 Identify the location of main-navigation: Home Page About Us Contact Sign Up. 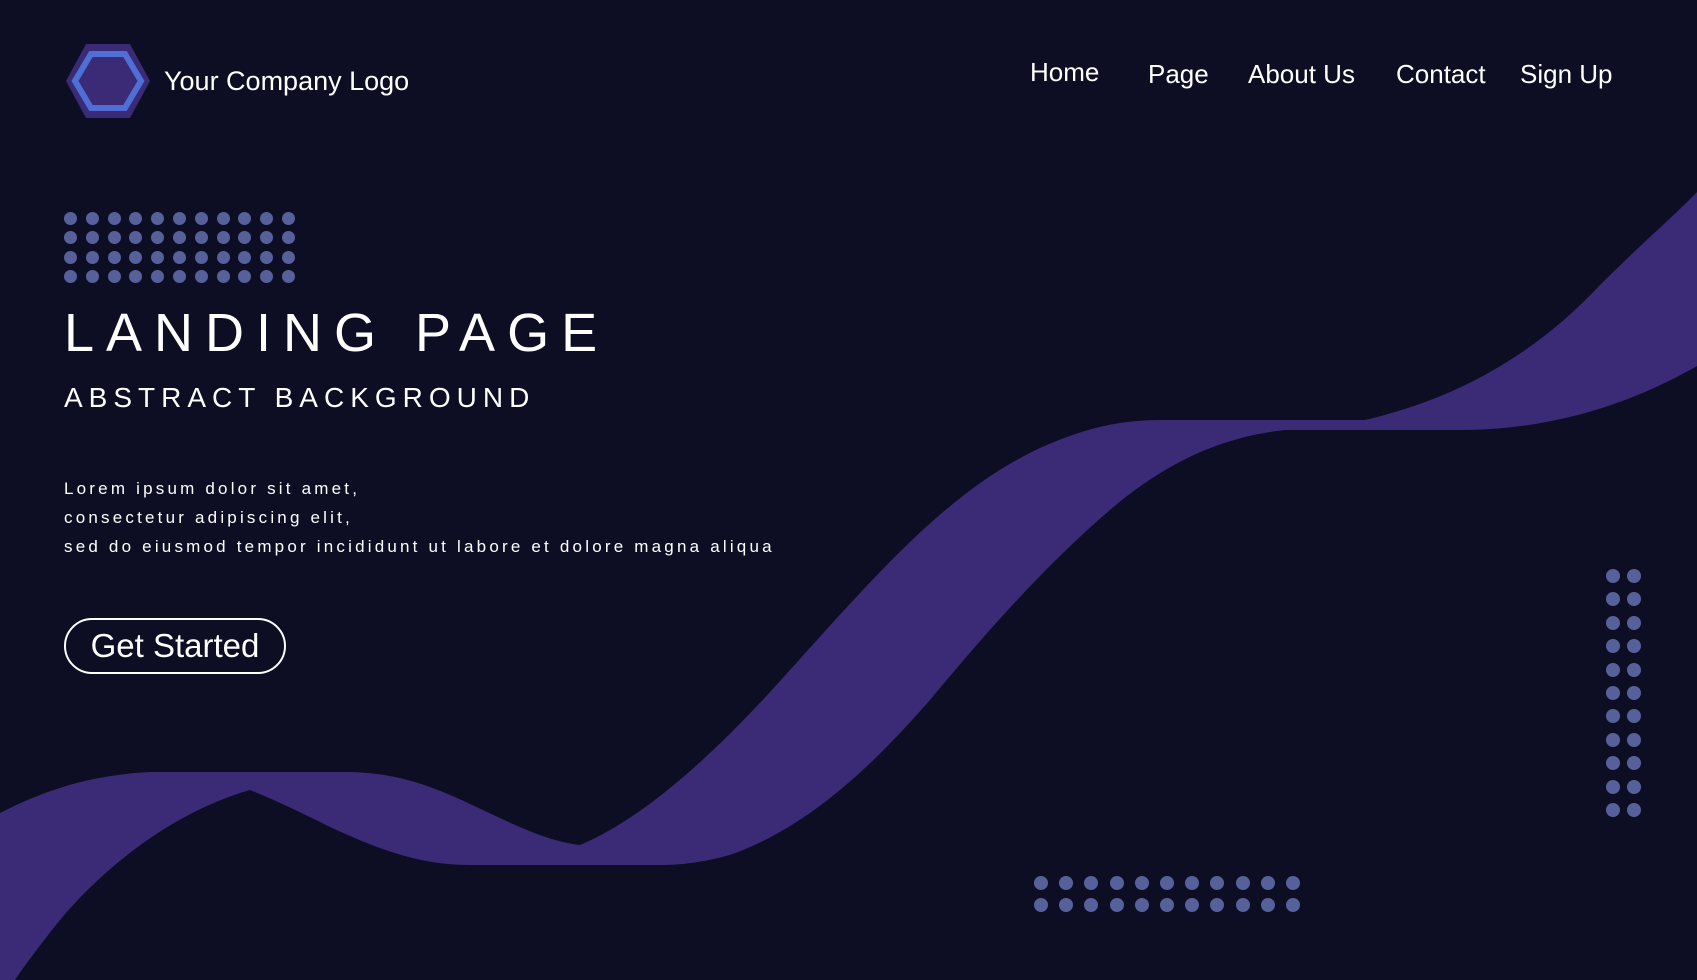
(1320, 74).